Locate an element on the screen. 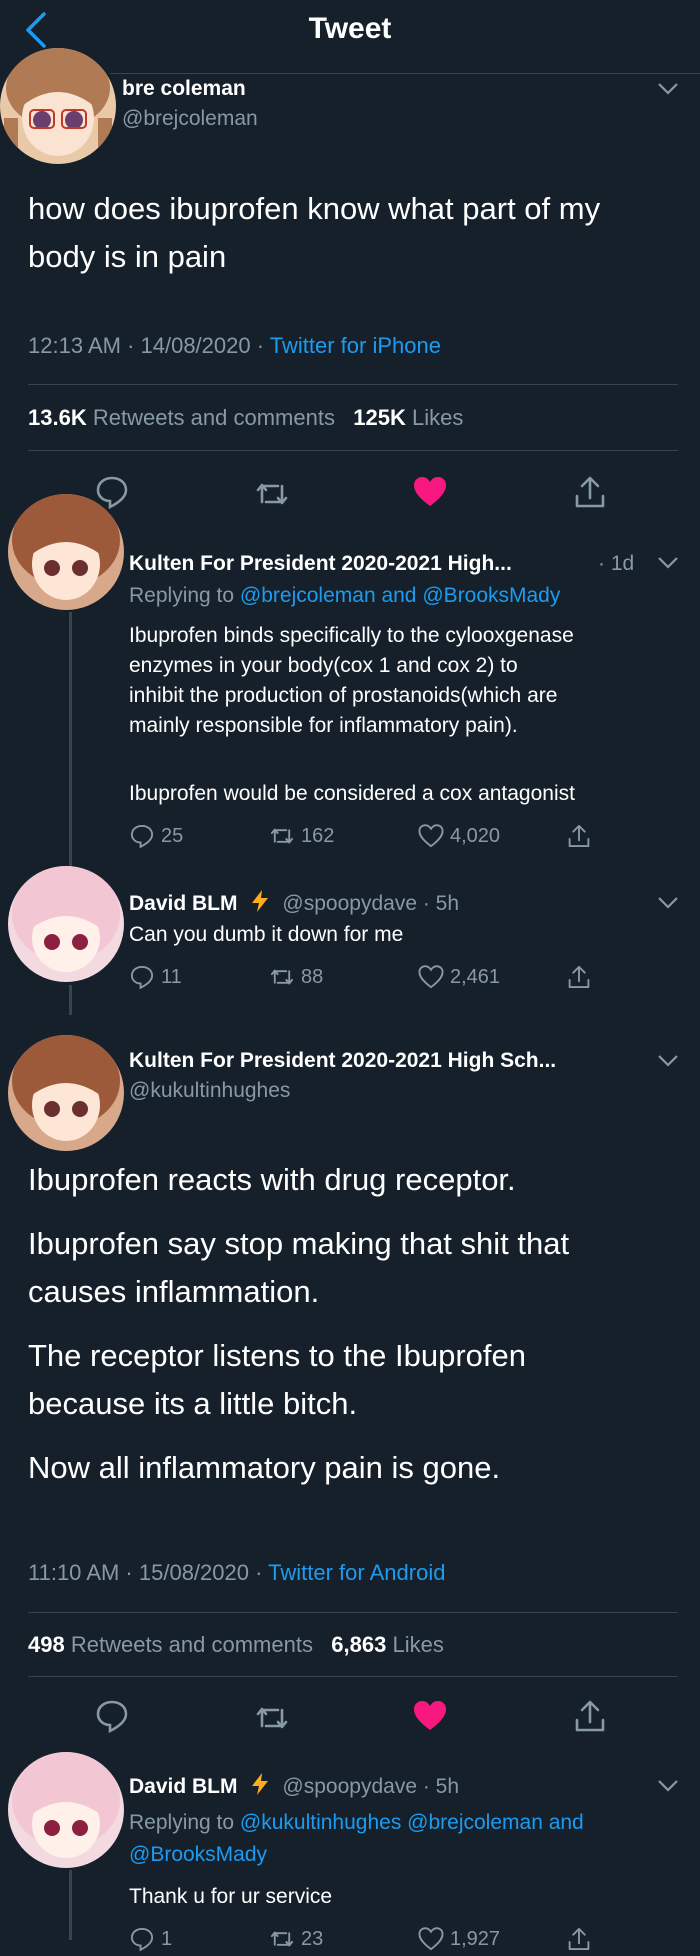  reply-action: 25 is located at coordinates (156, 836).